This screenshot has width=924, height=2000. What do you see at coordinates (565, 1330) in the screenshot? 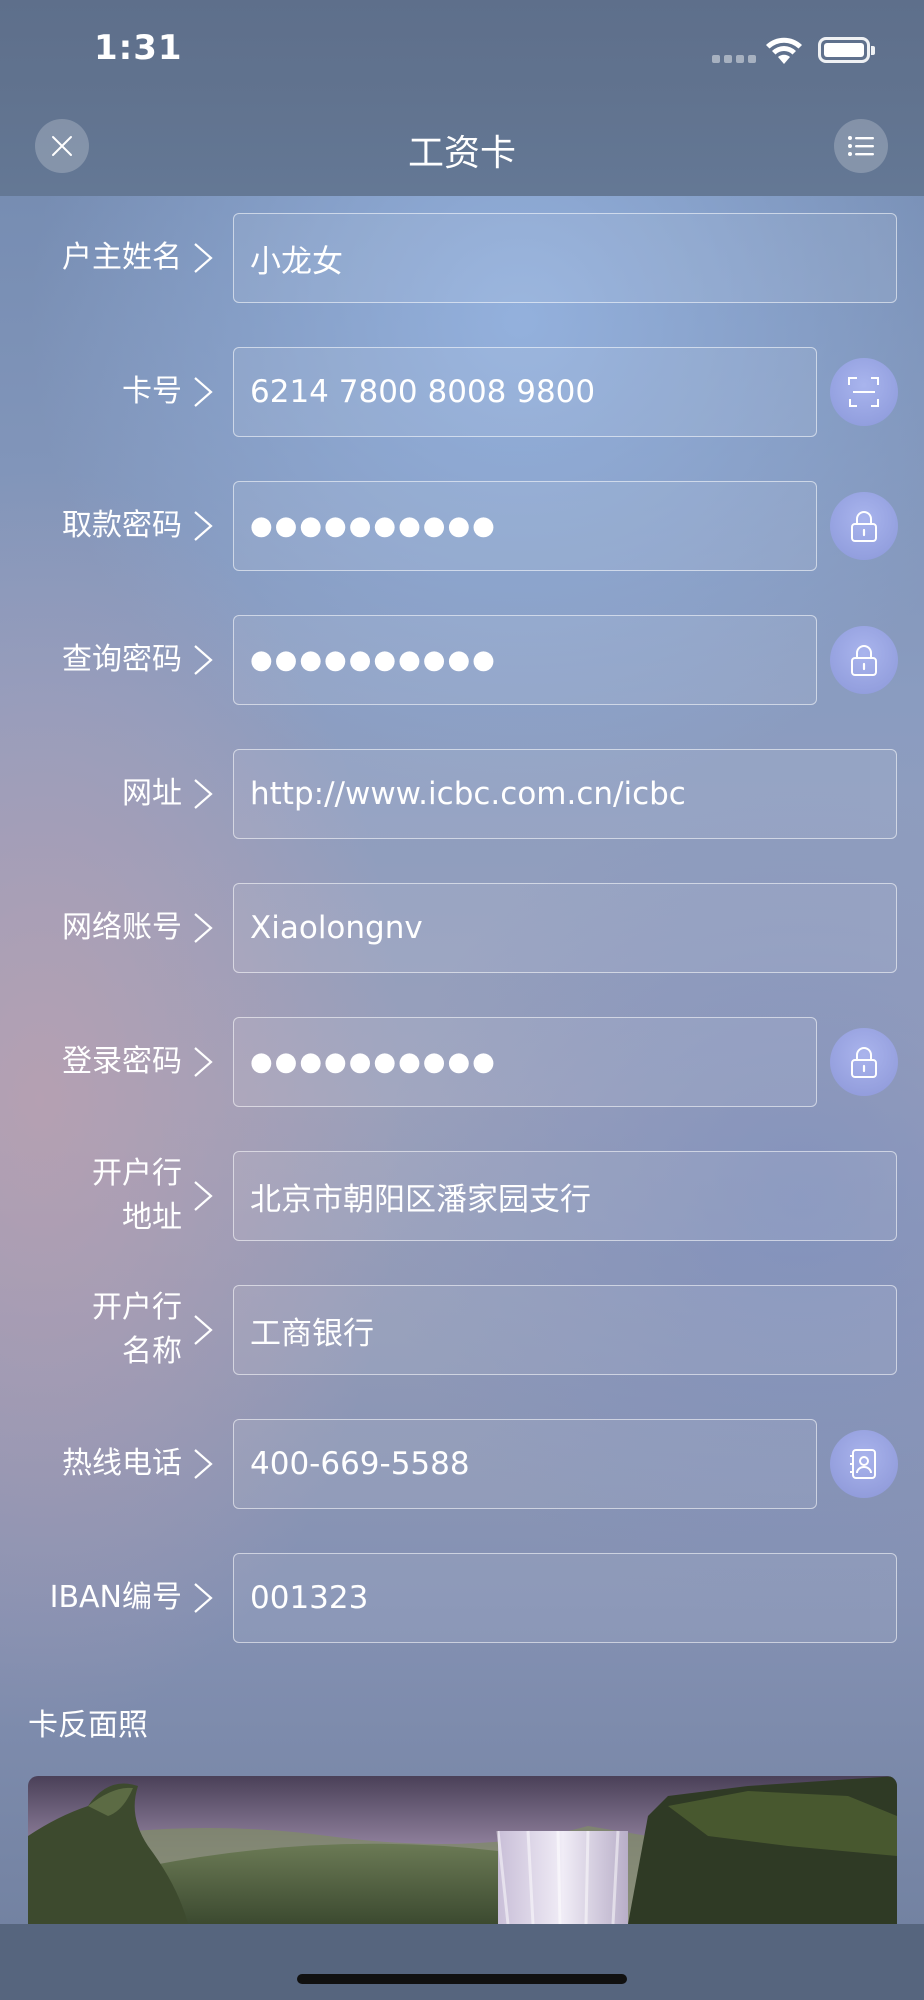
I see `bank-name-field: 工商银行` at bounding box center [565, 1330].